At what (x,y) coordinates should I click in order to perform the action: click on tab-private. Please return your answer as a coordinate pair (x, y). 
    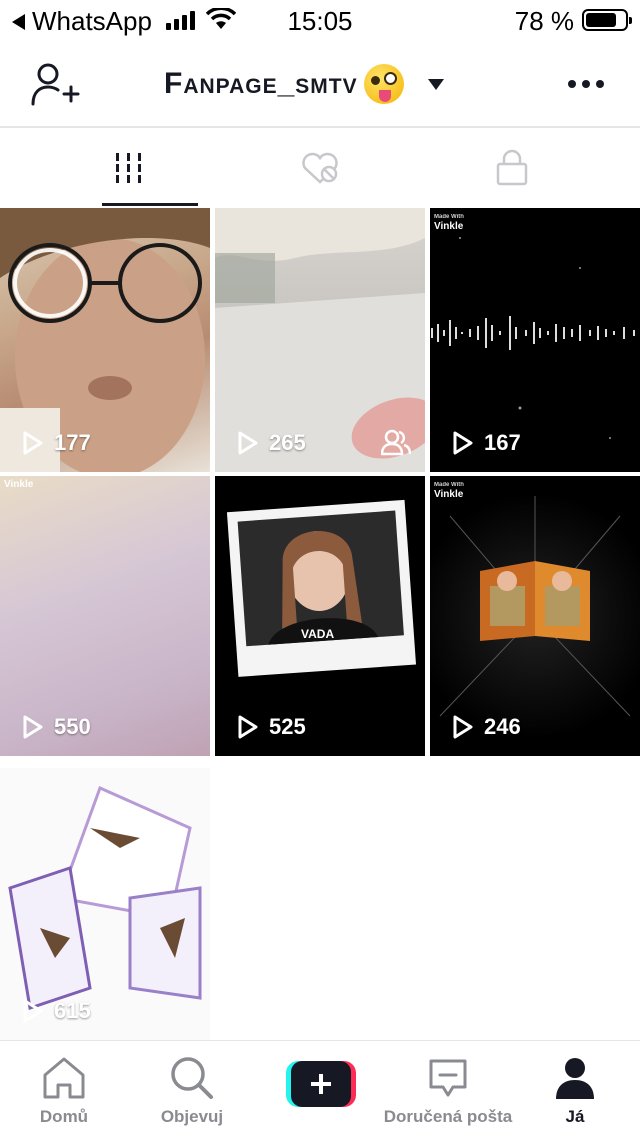
    Looking at the image, I should click on (511, 168).